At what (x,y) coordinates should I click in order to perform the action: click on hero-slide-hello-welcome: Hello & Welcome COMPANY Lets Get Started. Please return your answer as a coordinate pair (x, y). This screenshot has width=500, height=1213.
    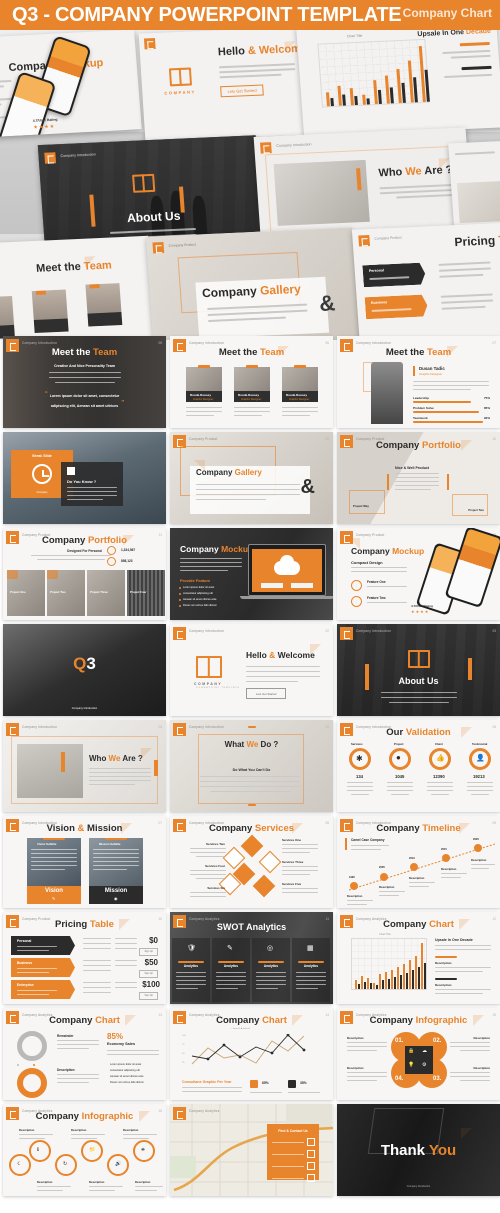
    Looking at the image, I should click on (227, 85).